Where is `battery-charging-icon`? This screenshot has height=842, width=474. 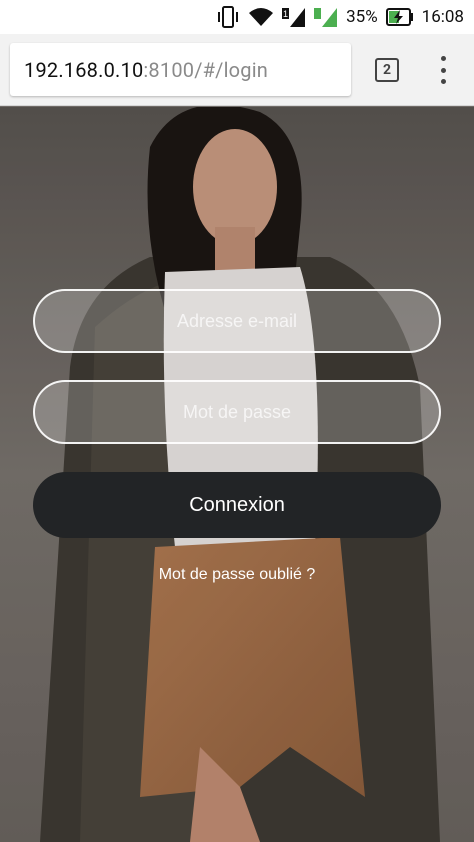
battery-charging-icon is located at coordinates (399, 17).